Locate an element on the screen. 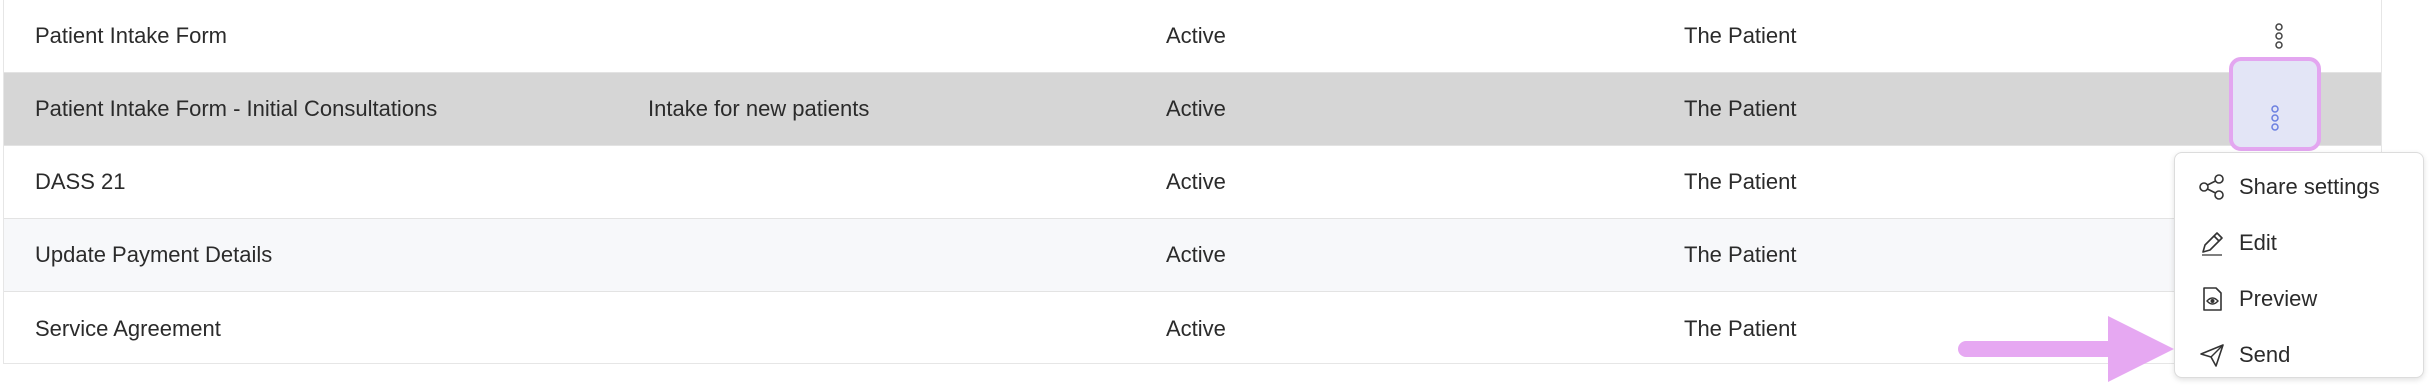  pencil-icon is located at coordinates (2212, 244).